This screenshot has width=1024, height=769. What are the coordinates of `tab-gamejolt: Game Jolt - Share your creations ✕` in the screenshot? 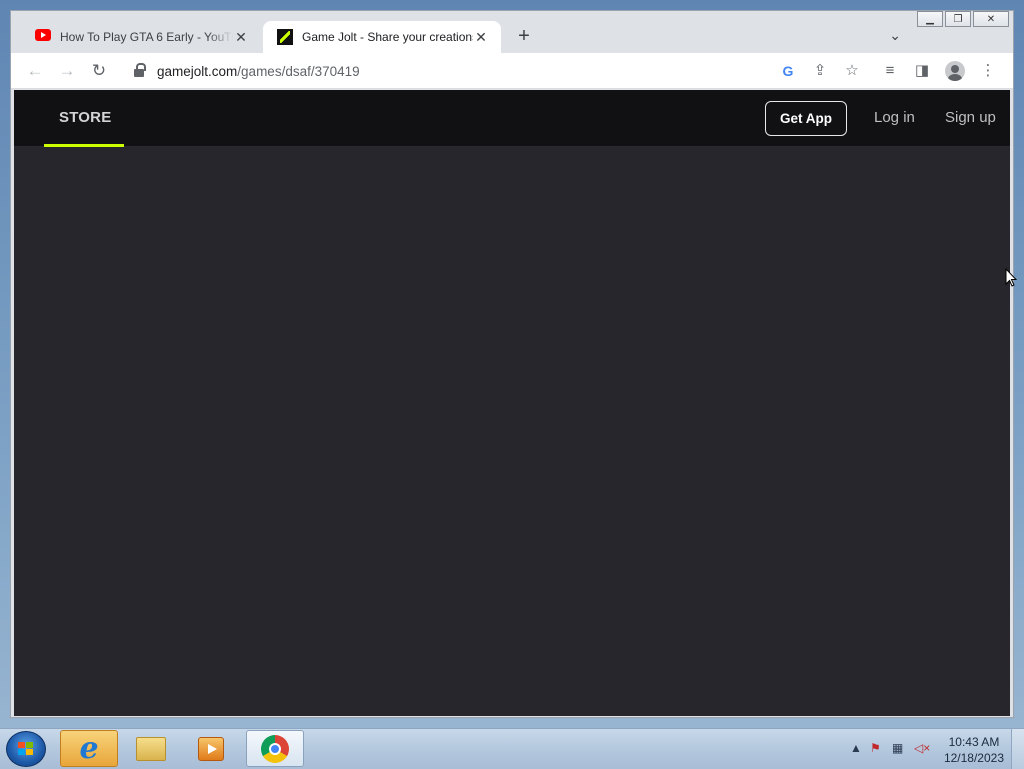 It's located at (382, 37).